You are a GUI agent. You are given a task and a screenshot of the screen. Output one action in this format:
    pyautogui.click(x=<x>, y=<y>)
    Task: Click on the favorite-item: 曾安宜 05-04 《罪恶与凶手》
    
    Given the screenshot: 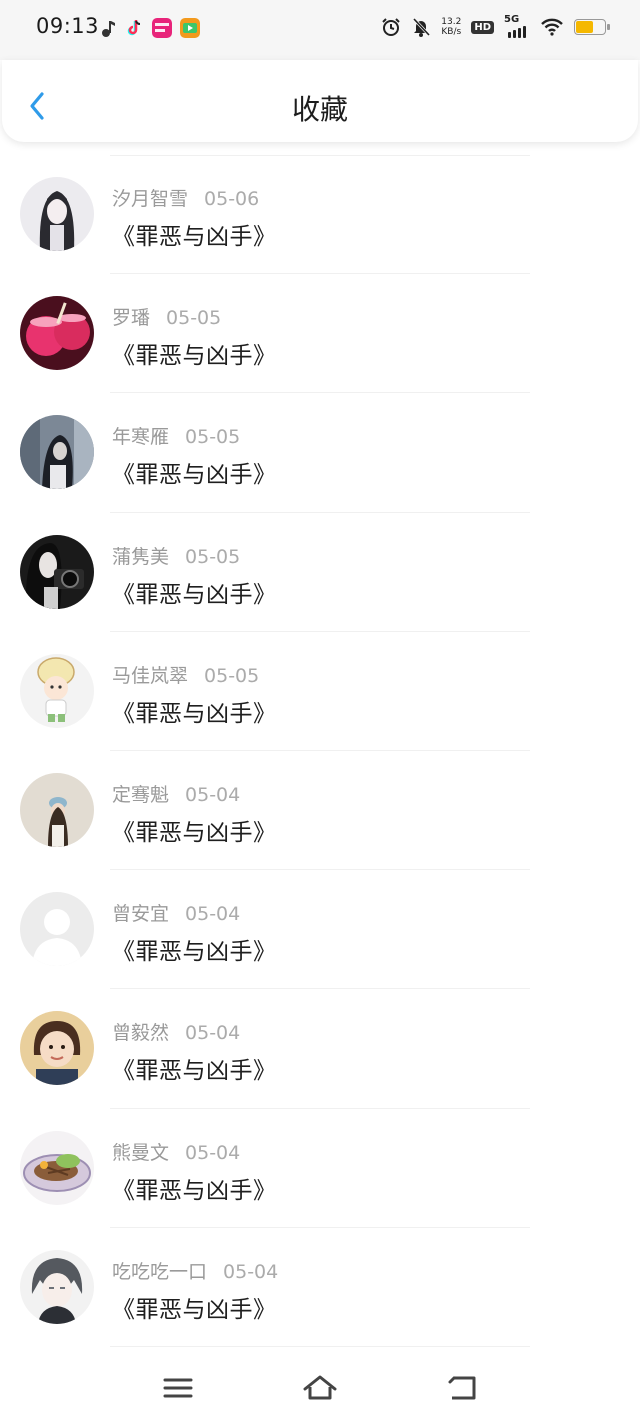 What is the action you would take?
    pyautogui.click(x=320, y=930)
    